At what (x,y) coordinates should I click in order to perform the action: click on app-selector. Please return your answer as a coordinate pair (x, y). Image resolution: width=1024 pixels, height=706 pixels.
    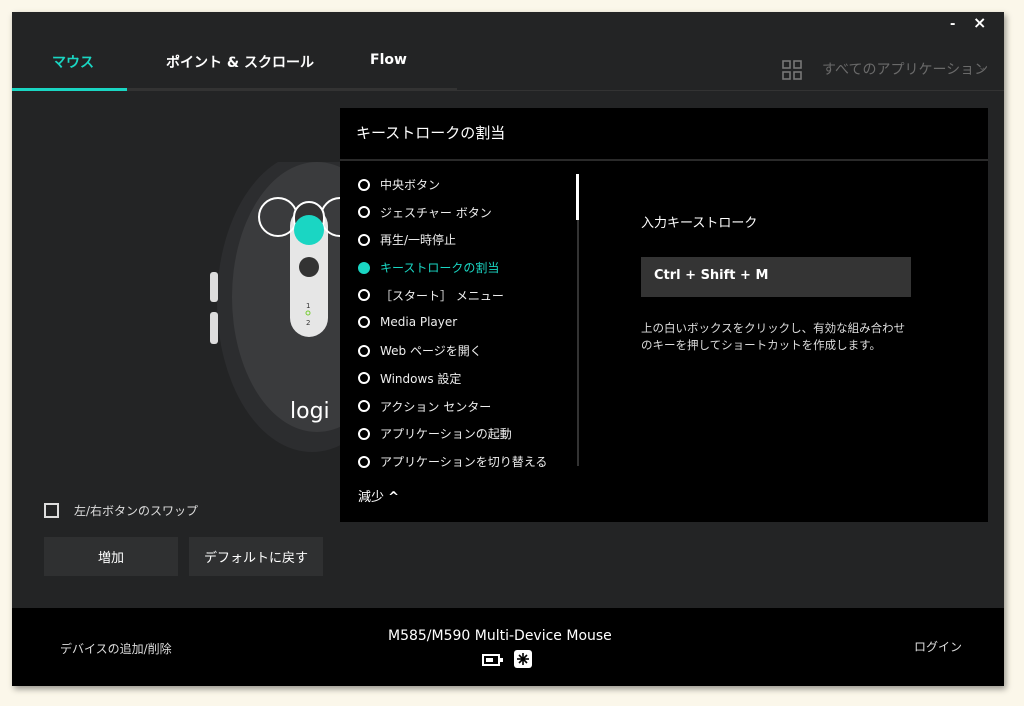
    Looking at the image, I should click on (792, 72).